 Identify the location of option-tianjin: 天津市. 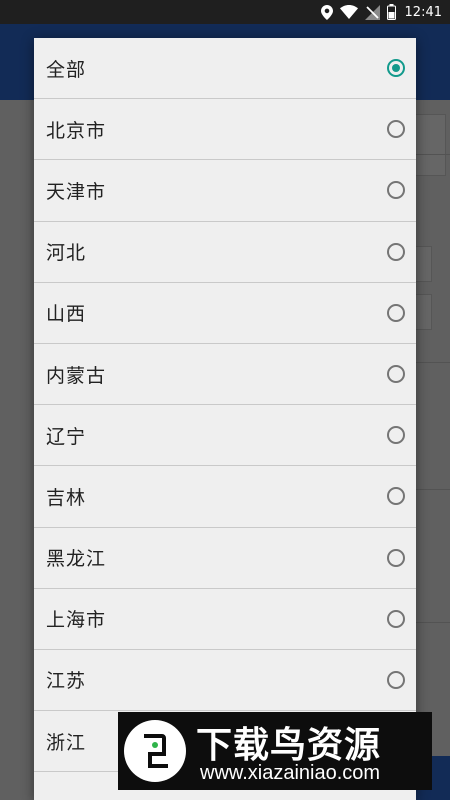
(225, 191).